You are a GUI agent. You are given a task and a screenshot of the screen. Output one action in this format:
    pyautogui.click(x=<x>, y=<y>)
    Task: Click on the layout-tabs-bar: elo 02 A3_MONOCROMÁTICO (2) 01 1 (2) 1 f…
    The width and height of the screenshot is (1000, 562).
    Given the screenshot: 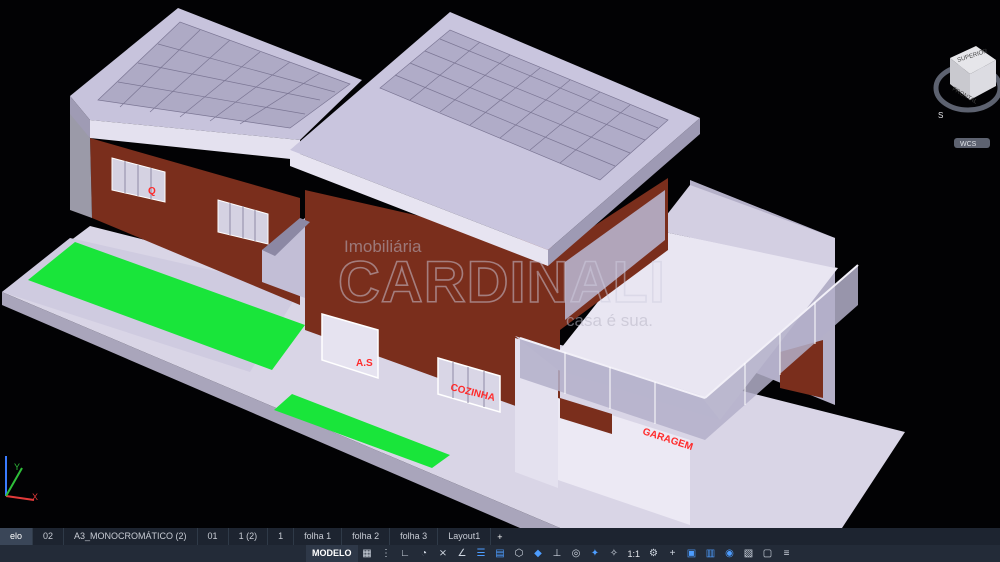 What is the action you would take?
    pyautogui.click(x=500, y=536)
    